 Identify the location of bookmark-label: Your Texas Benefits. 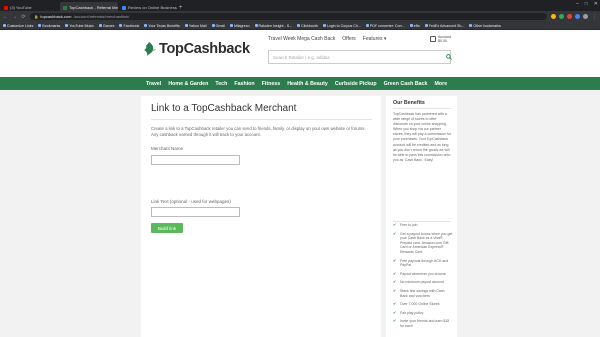
(164, 25).